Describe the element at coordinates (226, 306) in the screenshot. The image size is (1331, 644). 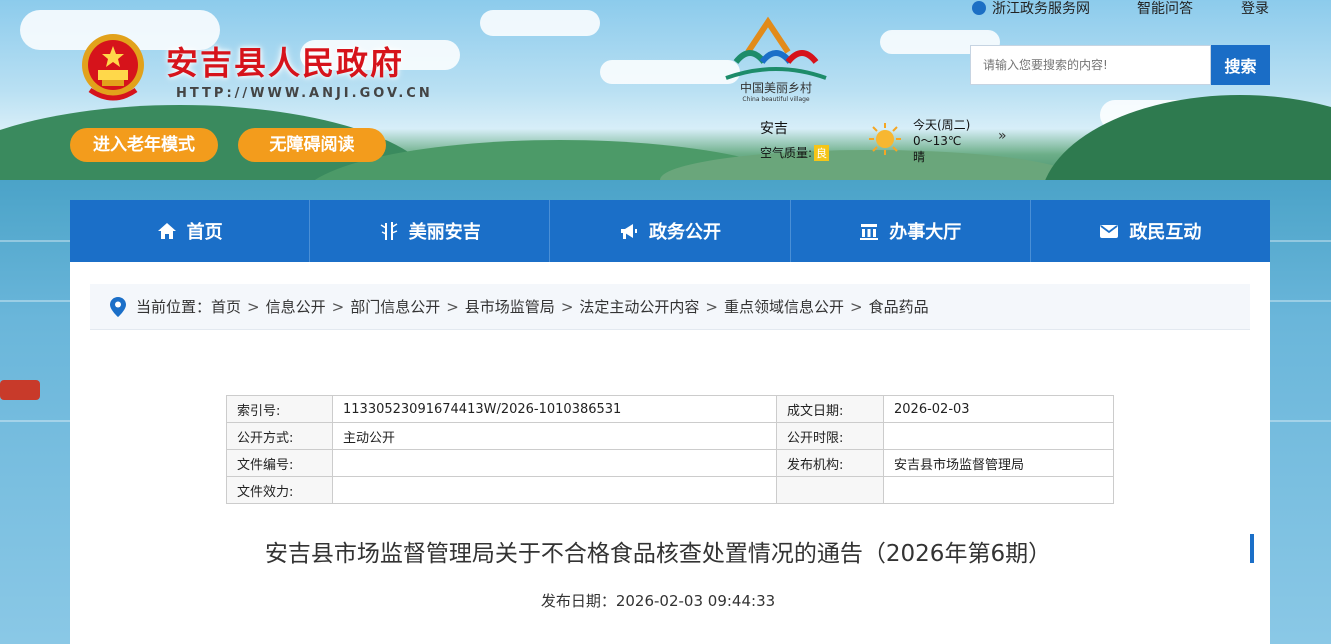
I see `breadcrumb-home: 首页` at that location.